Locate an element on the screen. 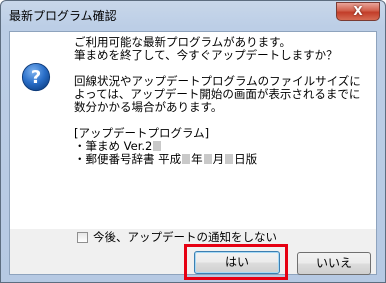 Image resolution: width=386 pixels, height=283 pixels. window-title: 最新プログラム確認 is located at coordinates (63, 16).